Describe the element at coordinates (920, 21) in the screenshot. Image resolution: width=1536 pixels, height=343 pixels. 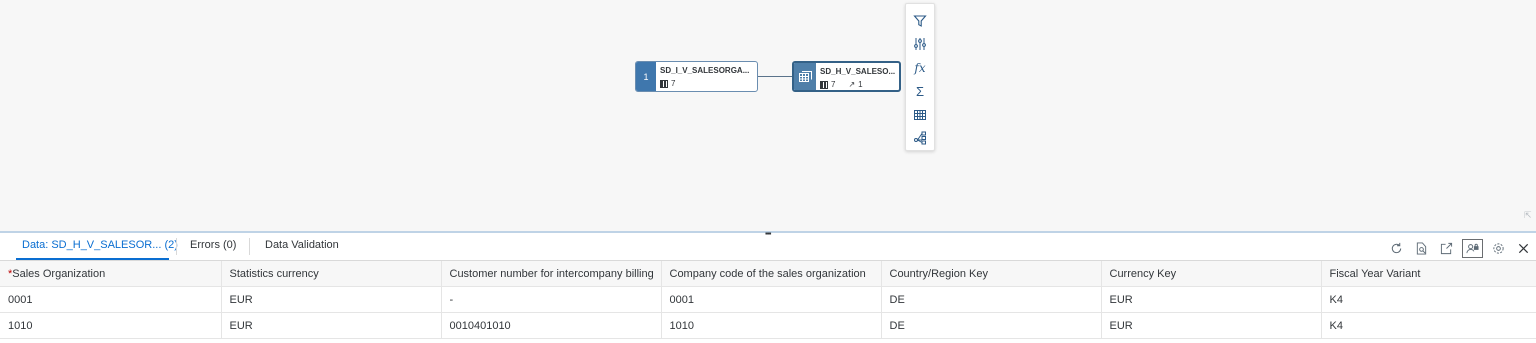
I see `filter-icon` at that location.